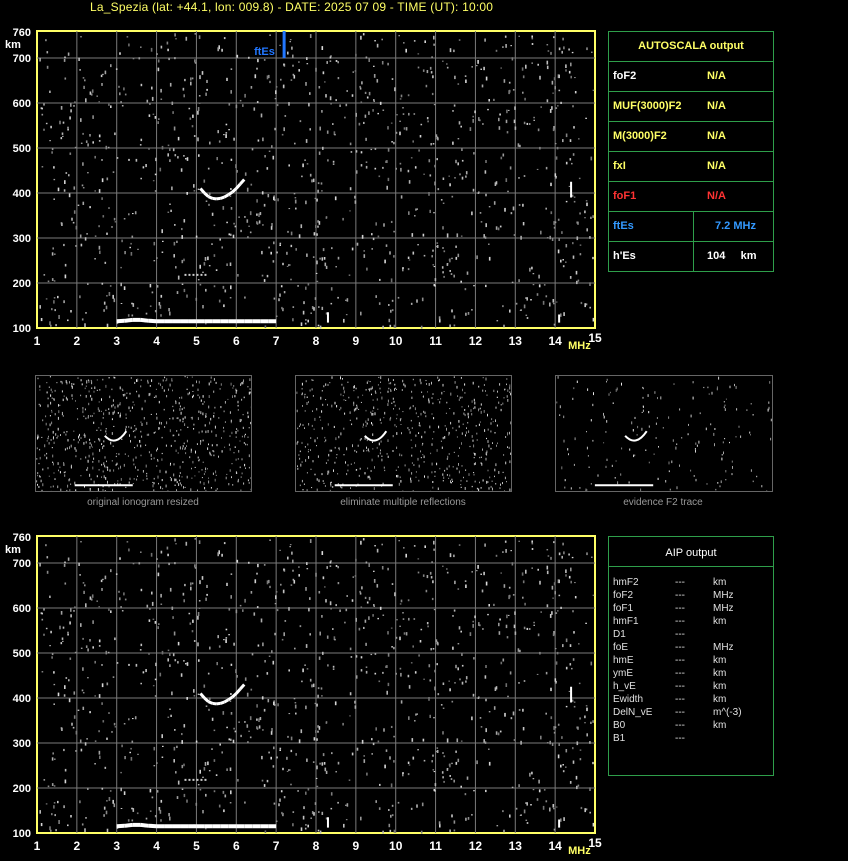 This screenshot has width=848, height=861. What do you see at coordinates (236, 846) in the screenshot?
I see `x-tick-label: 6` at bounding box center [236, 846].